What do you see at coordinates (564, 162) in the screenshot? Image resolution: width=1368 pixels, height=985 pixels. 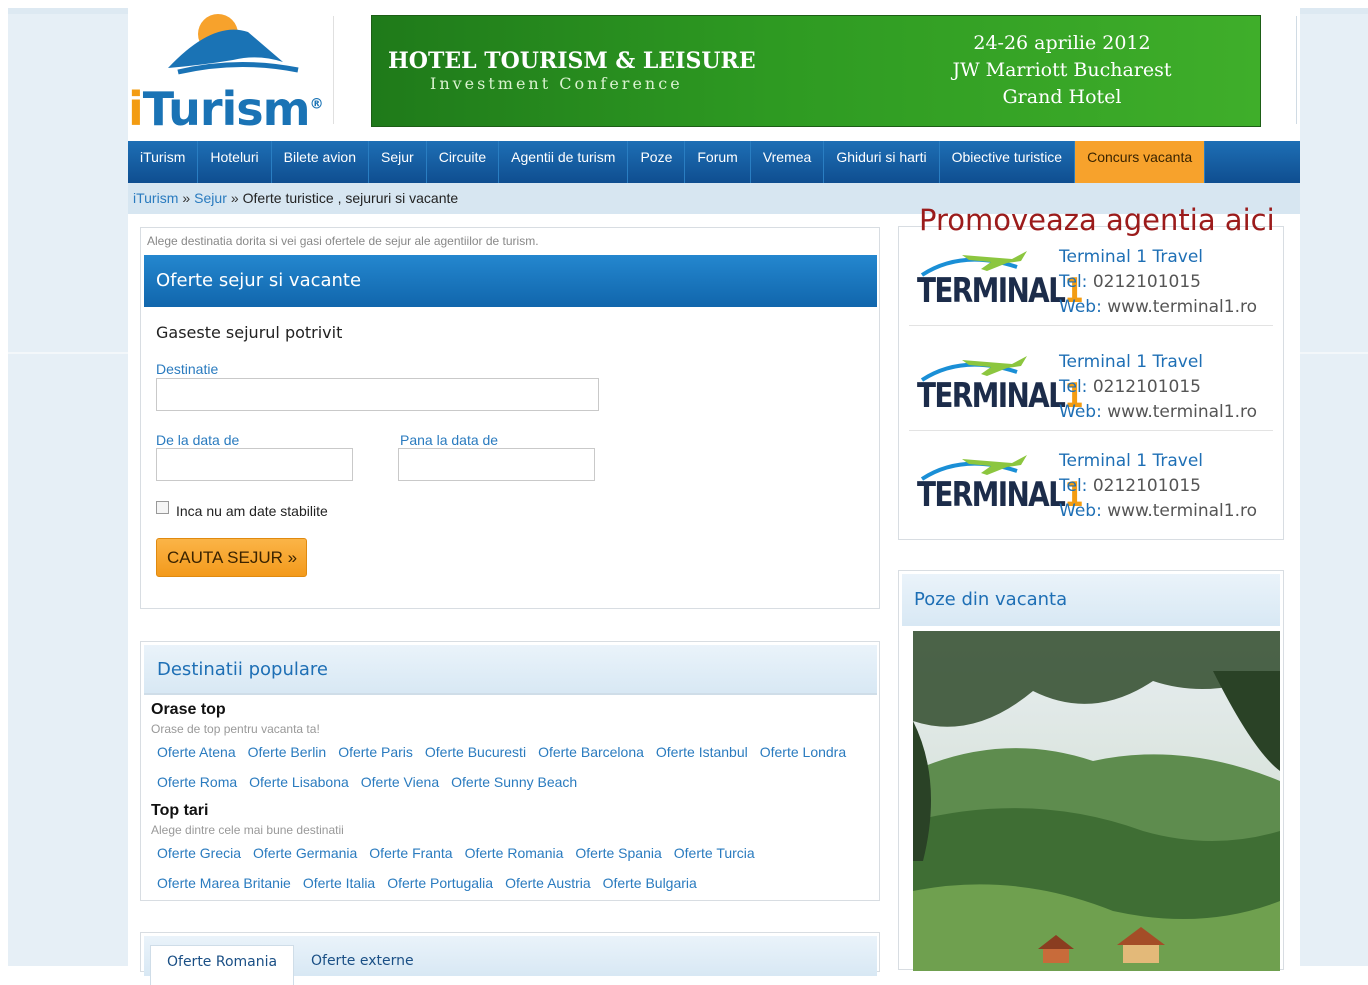 I see `nav-item-agentii: Agentii de turism` at bounding box center [564, 162].